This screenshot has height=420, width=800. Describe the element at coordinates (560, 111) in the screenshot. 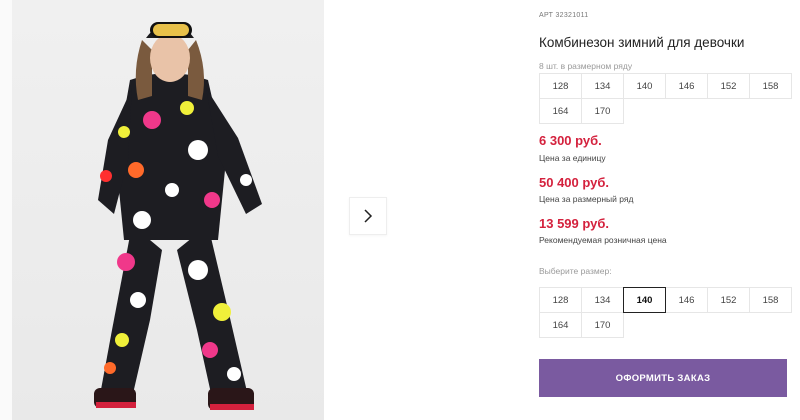

I see `size-row-cell: 164` at that location.